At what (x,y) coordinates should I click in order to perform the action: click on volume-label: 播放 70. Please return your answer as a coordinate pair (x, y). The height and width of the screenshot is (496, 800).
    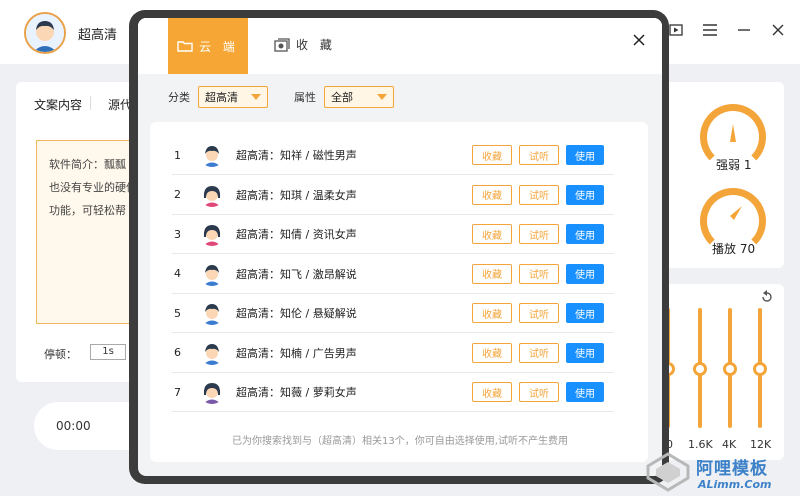
    Looking at the image, I should click on (734, 249).